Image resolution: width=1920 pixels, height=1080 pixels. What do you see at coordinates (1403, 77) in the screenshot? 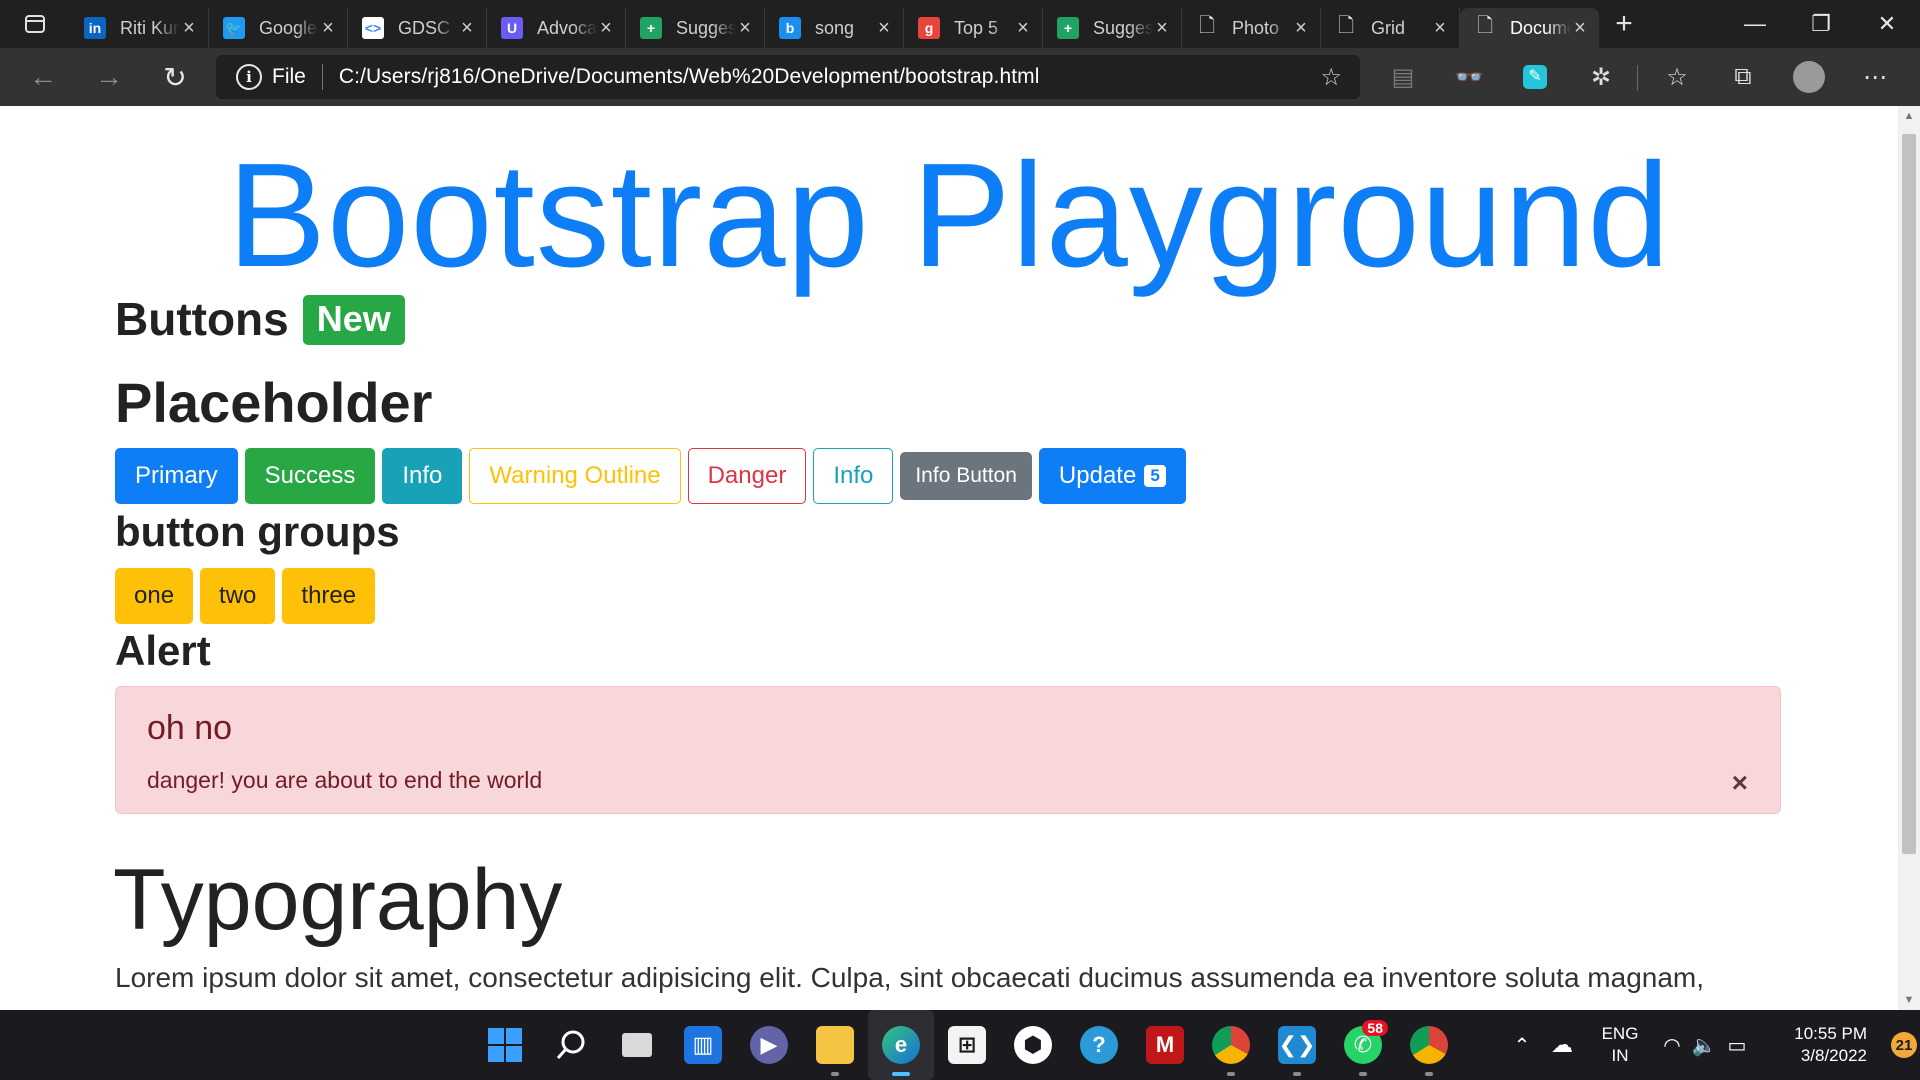
I see `reader-view-icon: ▤` at bounding box center [1403, 77].